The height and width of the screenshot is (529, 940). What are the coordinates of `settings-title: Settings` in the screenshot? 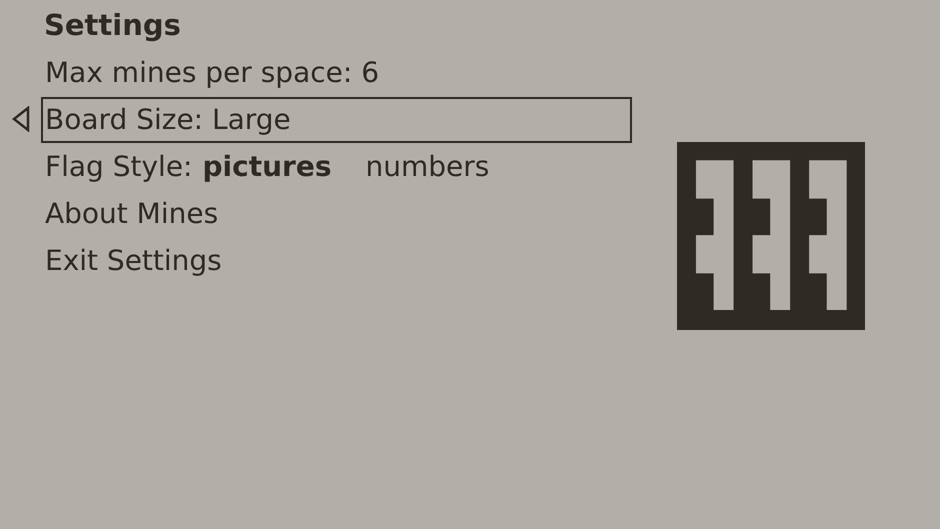 It's located at (113, 25).